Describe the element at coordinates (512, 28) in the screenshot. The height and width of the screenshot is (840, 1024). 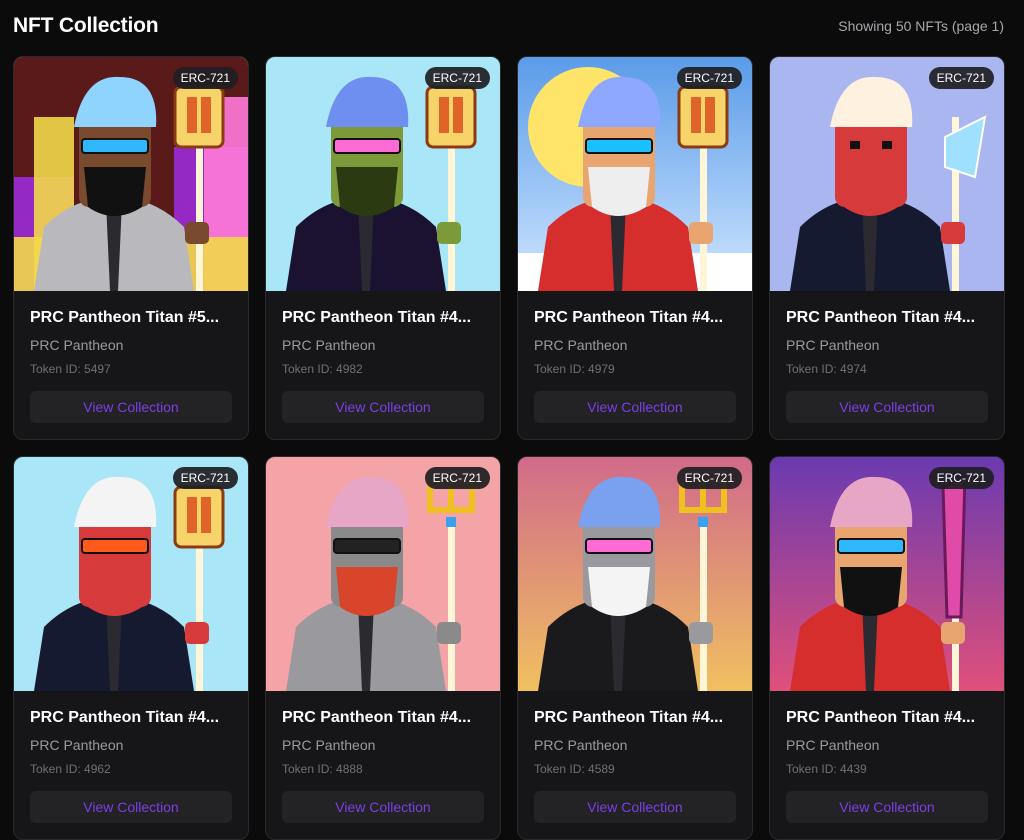
I see `header: NFT Collection Showing 50 NFTs (page 1)` at that location.